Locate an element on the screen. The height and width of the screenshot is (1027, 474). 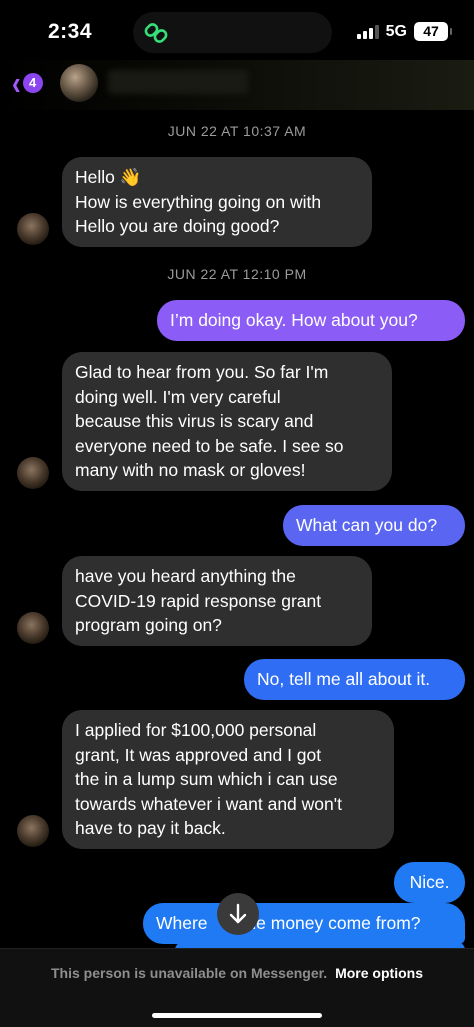
message-line: Glad to hear from you. So far I'm is located at coordinates (202, 372).